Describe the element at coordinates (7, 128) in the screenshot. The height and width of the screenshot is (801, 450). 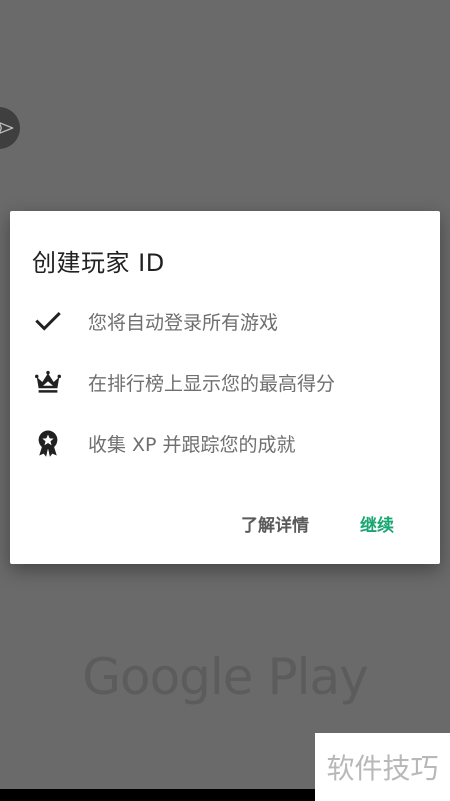
I see `send-icon` at that location.